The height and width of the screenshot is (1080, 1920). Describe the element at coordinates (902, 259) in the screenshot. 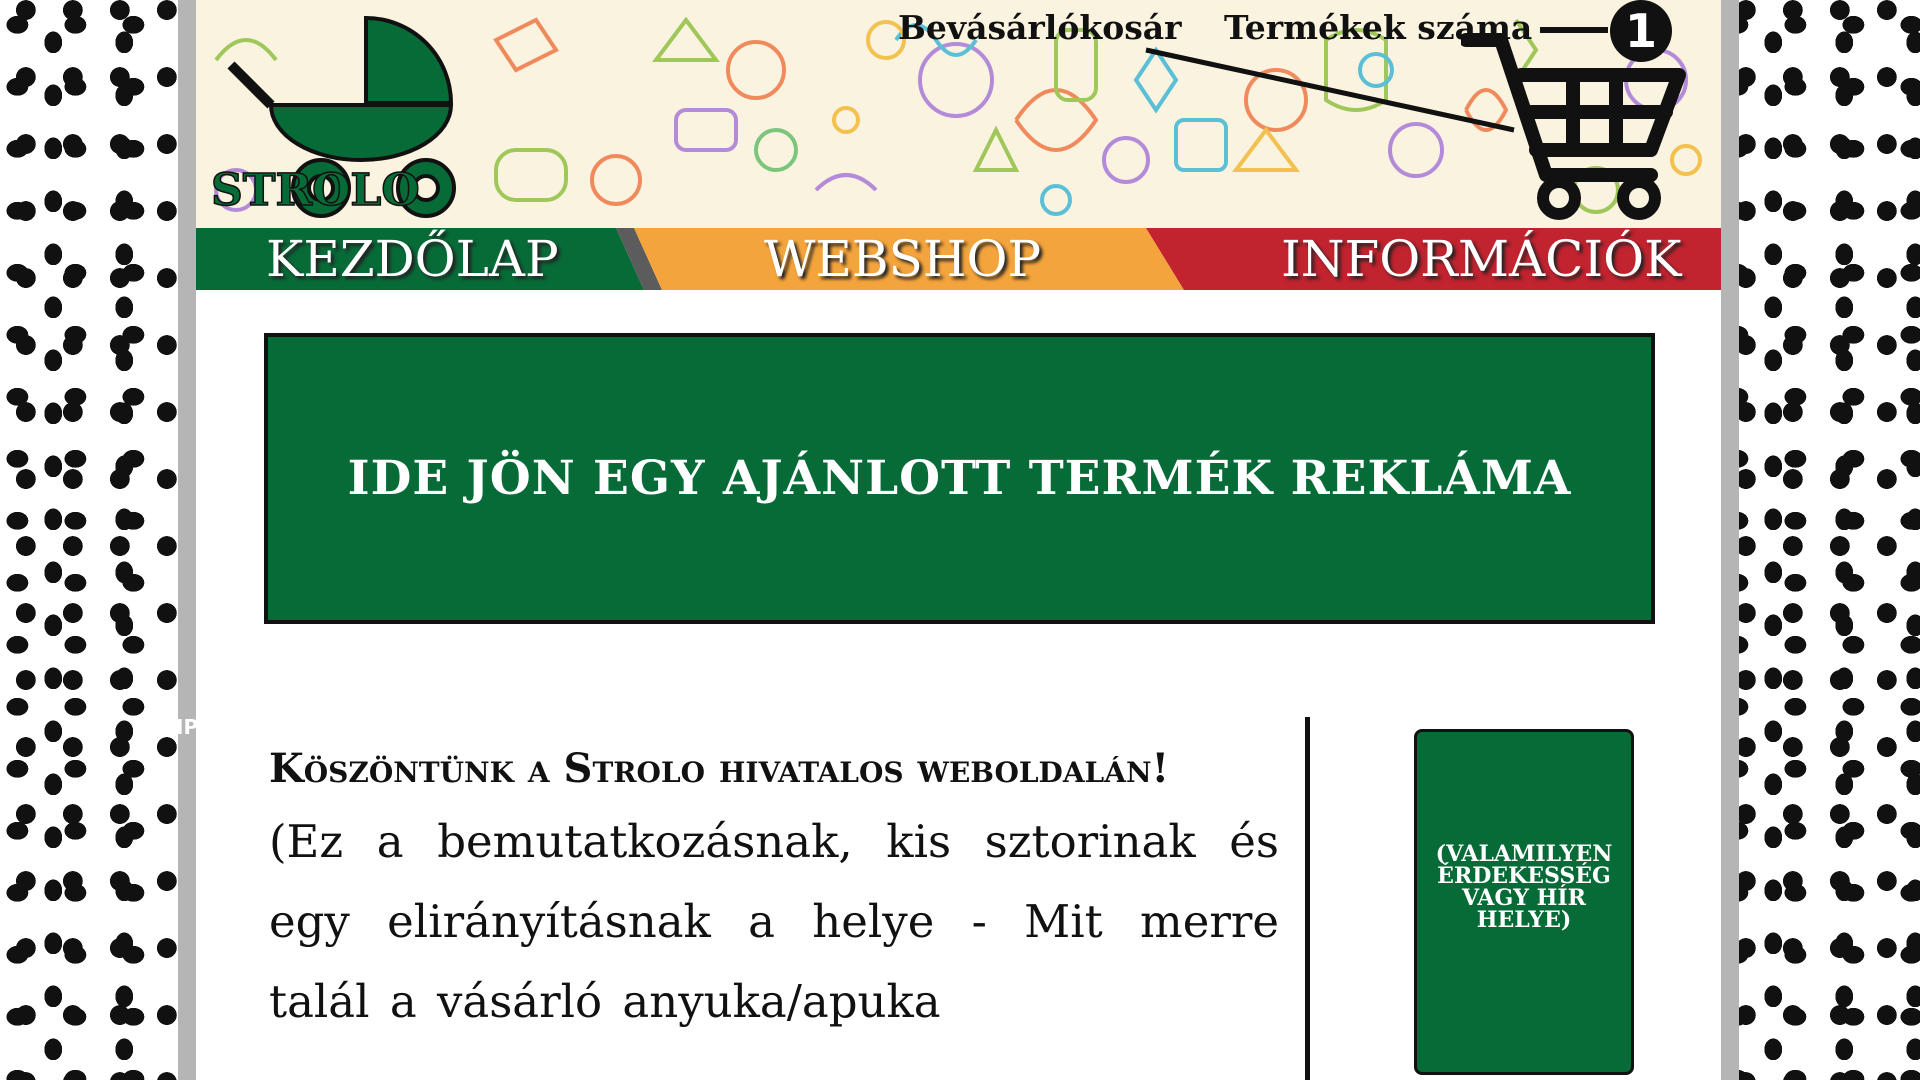

I see `nav-webshop: WEBSHOP` at that location.